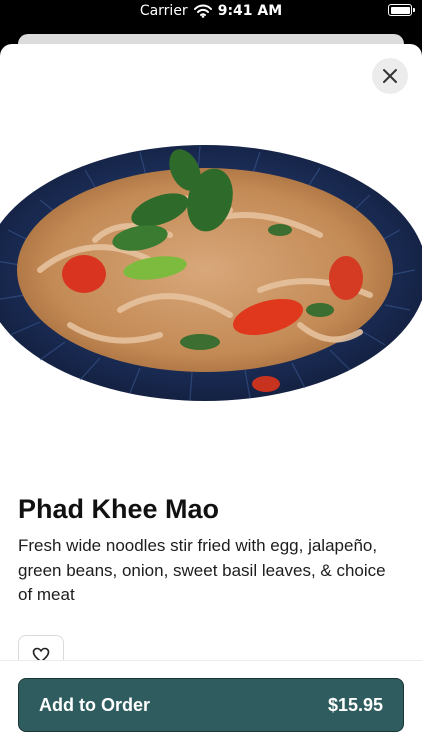 This screenshot has width=422, height=750. Describe the element at coordinates (119, 509) in the screenshot. I see `dish-title: Phad Khee Mao` at that location.